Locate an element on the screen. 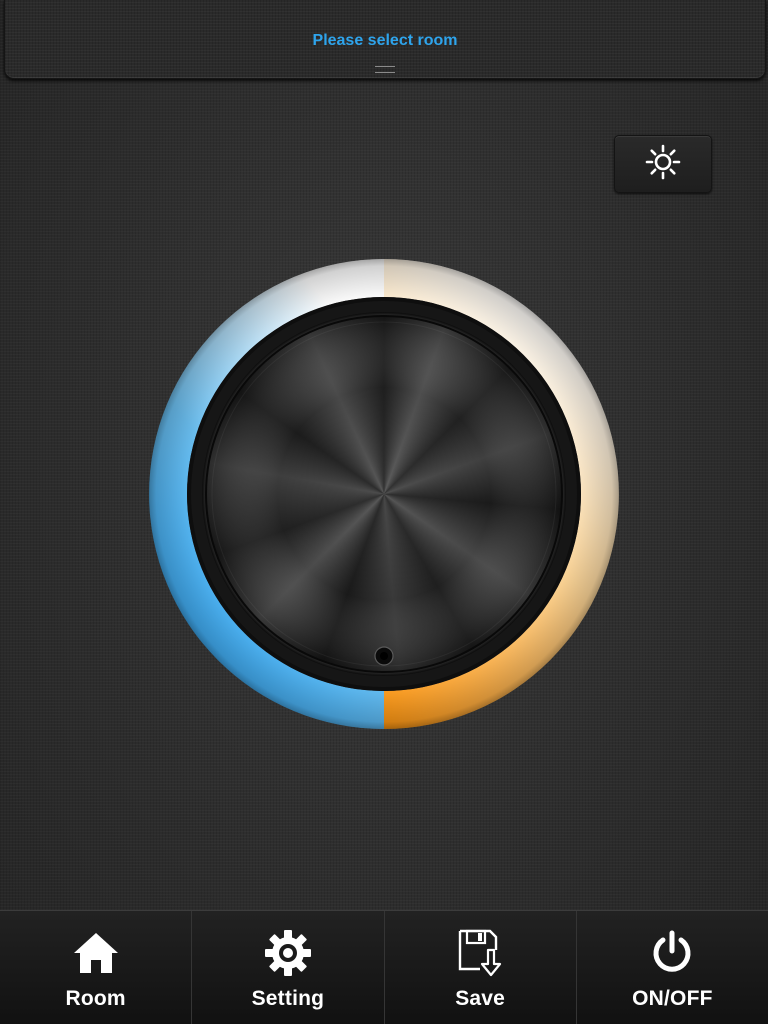 The width and height of the screenshot is (768, 1024). home-icon is located at coordinates (96, 953).